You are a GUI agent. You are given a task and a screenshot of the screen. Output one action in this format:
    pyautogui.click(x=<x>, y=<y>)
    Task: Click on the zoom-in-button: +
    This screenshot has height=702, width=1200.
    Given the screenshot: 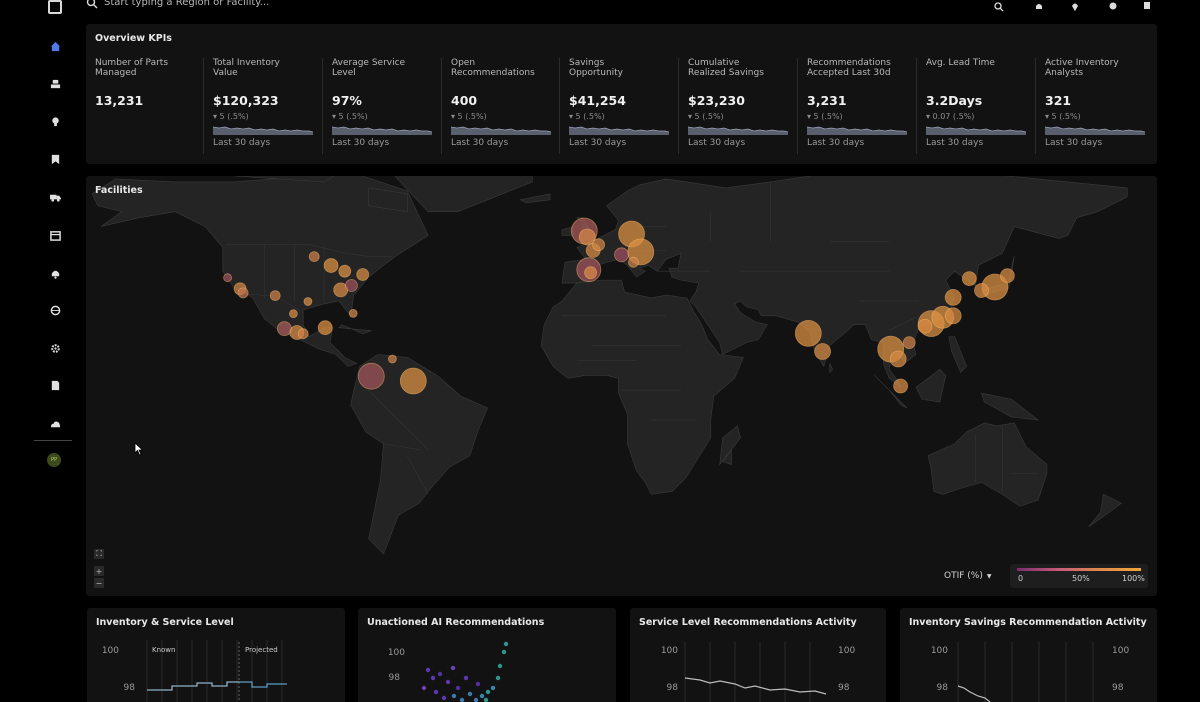 What is the action you would take?
    pyautogui.click(x=99, y=571)
    